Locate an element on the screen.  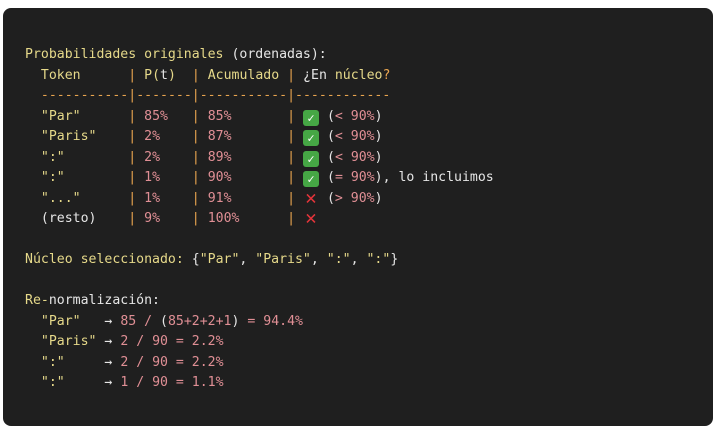
table-row: "Par" | 85% | 85% | ✓ (< 90%) is located at coordinates (369, 117).